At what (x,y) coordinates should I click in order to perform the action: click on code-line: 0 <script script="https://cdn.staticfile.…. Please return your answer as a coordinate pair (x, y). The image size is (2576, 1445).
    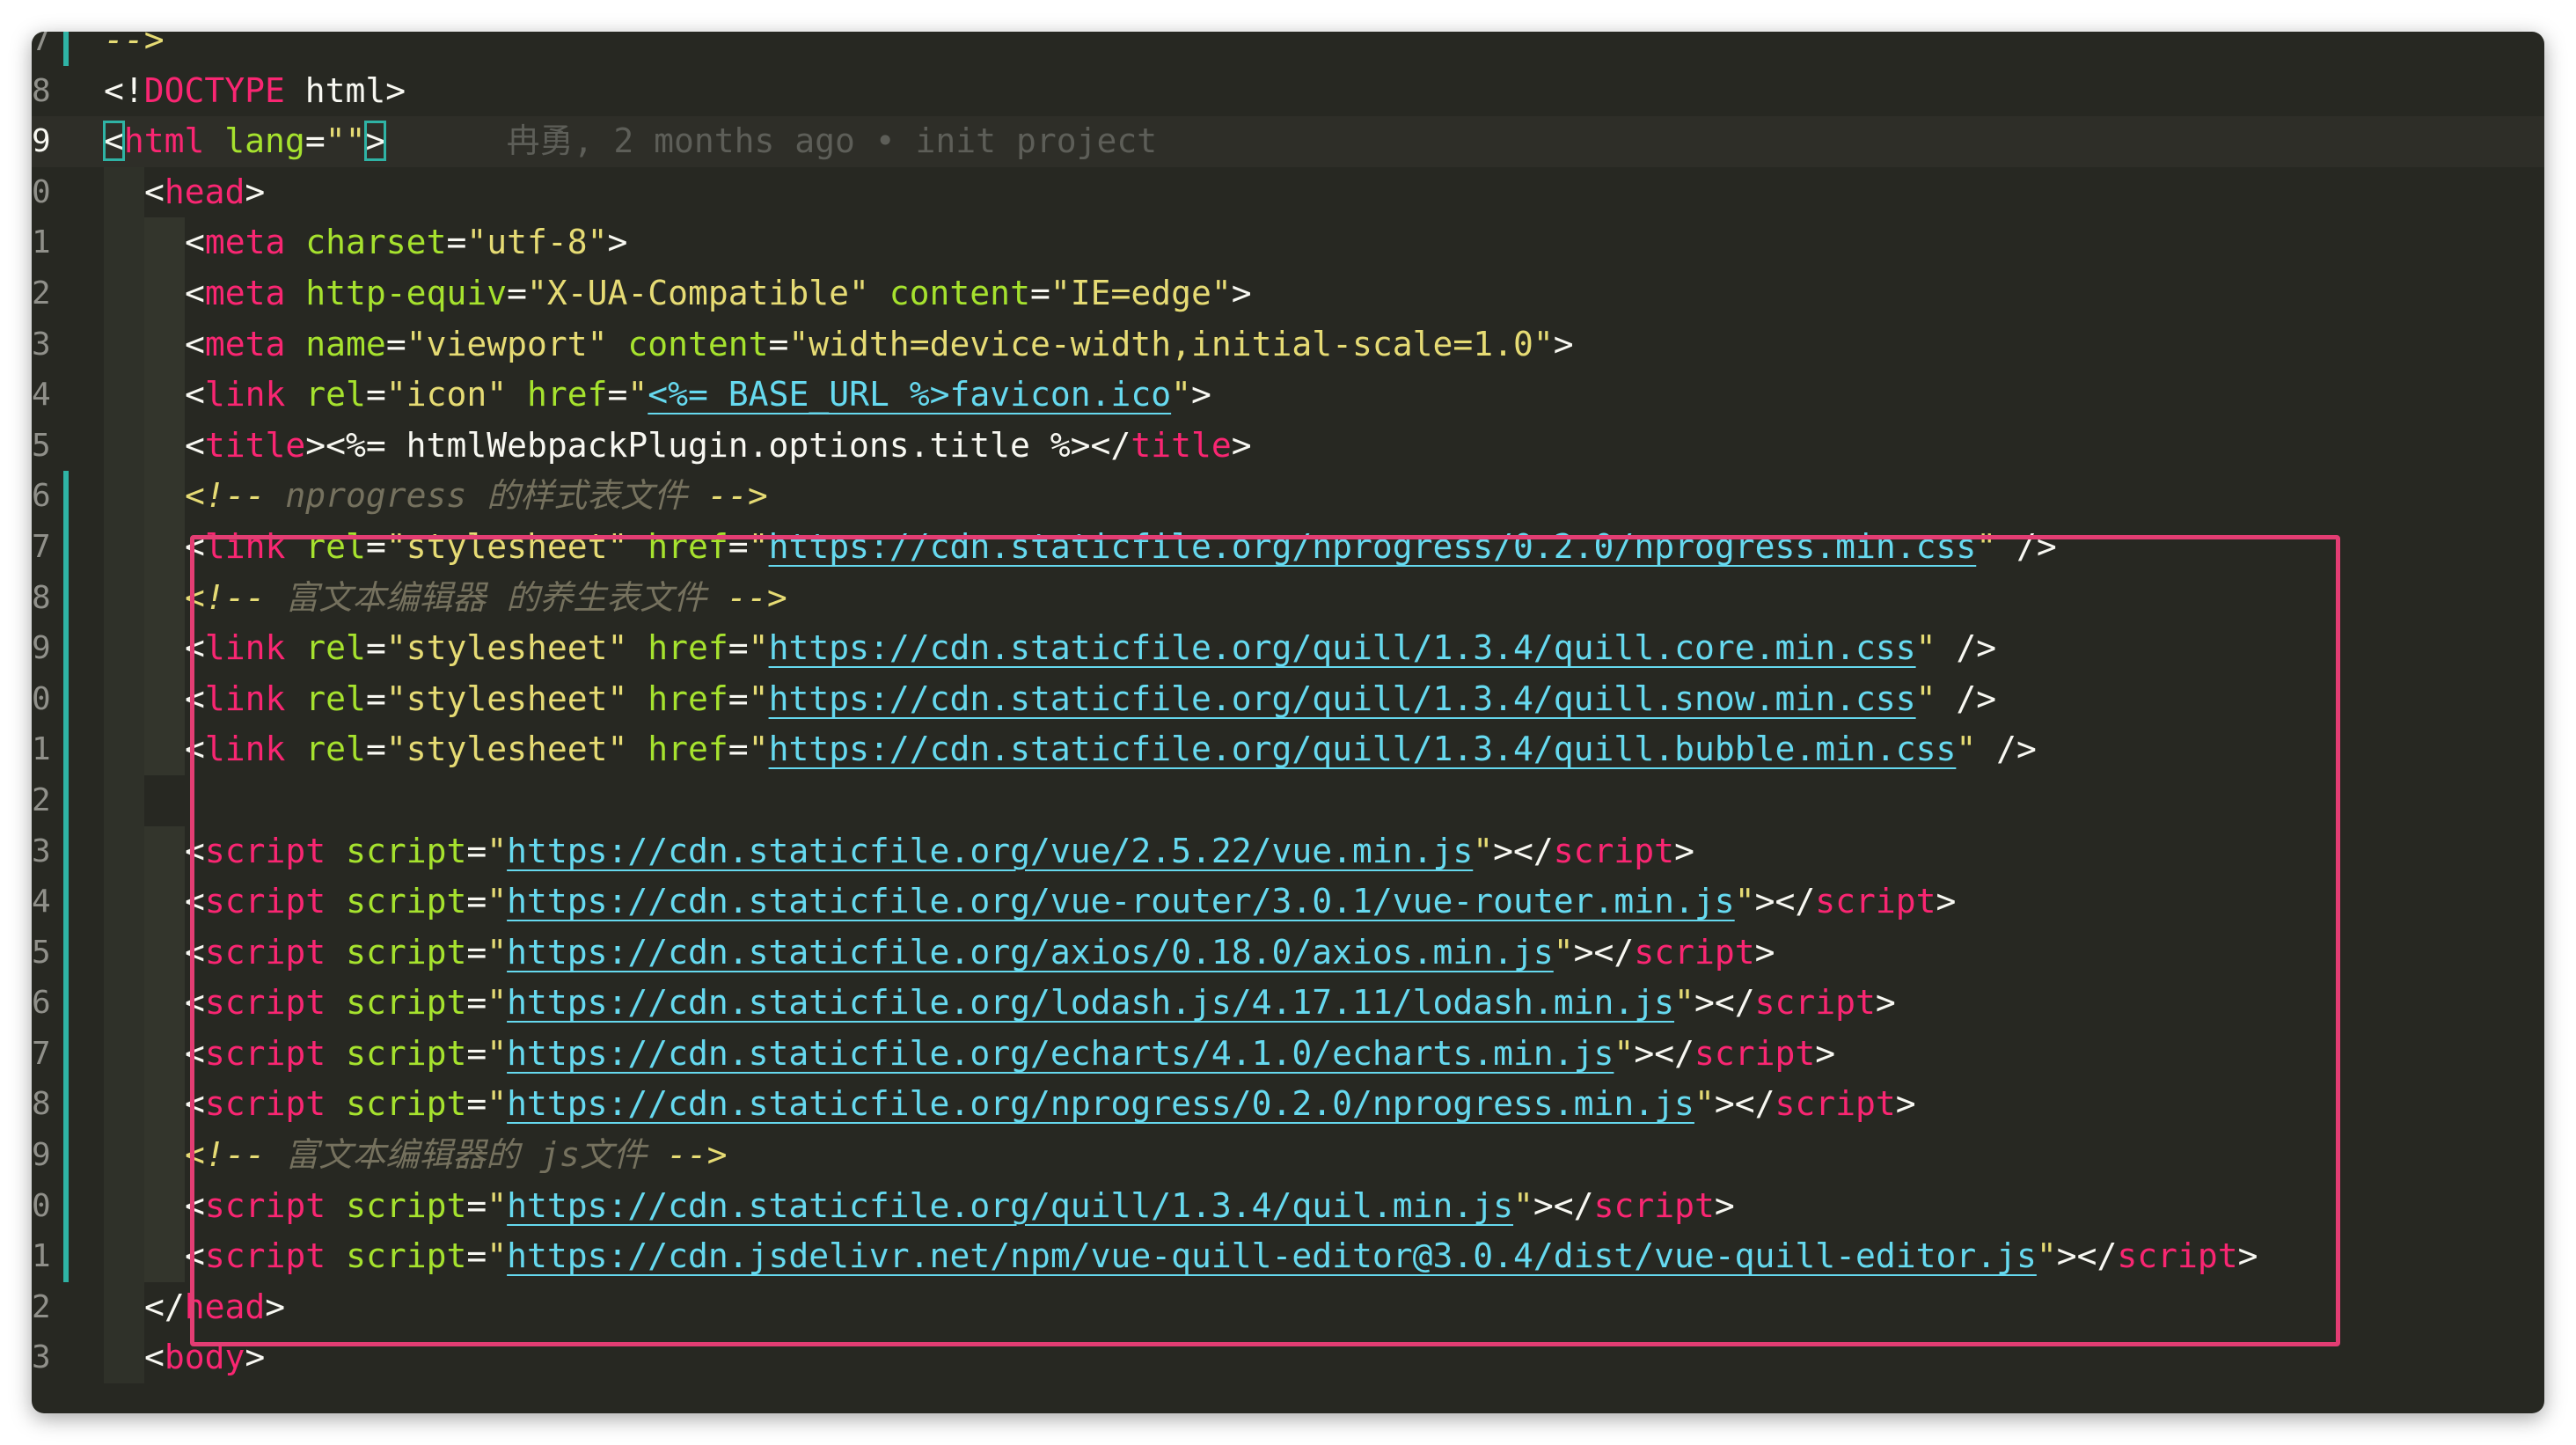
    Looking at the image, I should click on (1288, 1206).